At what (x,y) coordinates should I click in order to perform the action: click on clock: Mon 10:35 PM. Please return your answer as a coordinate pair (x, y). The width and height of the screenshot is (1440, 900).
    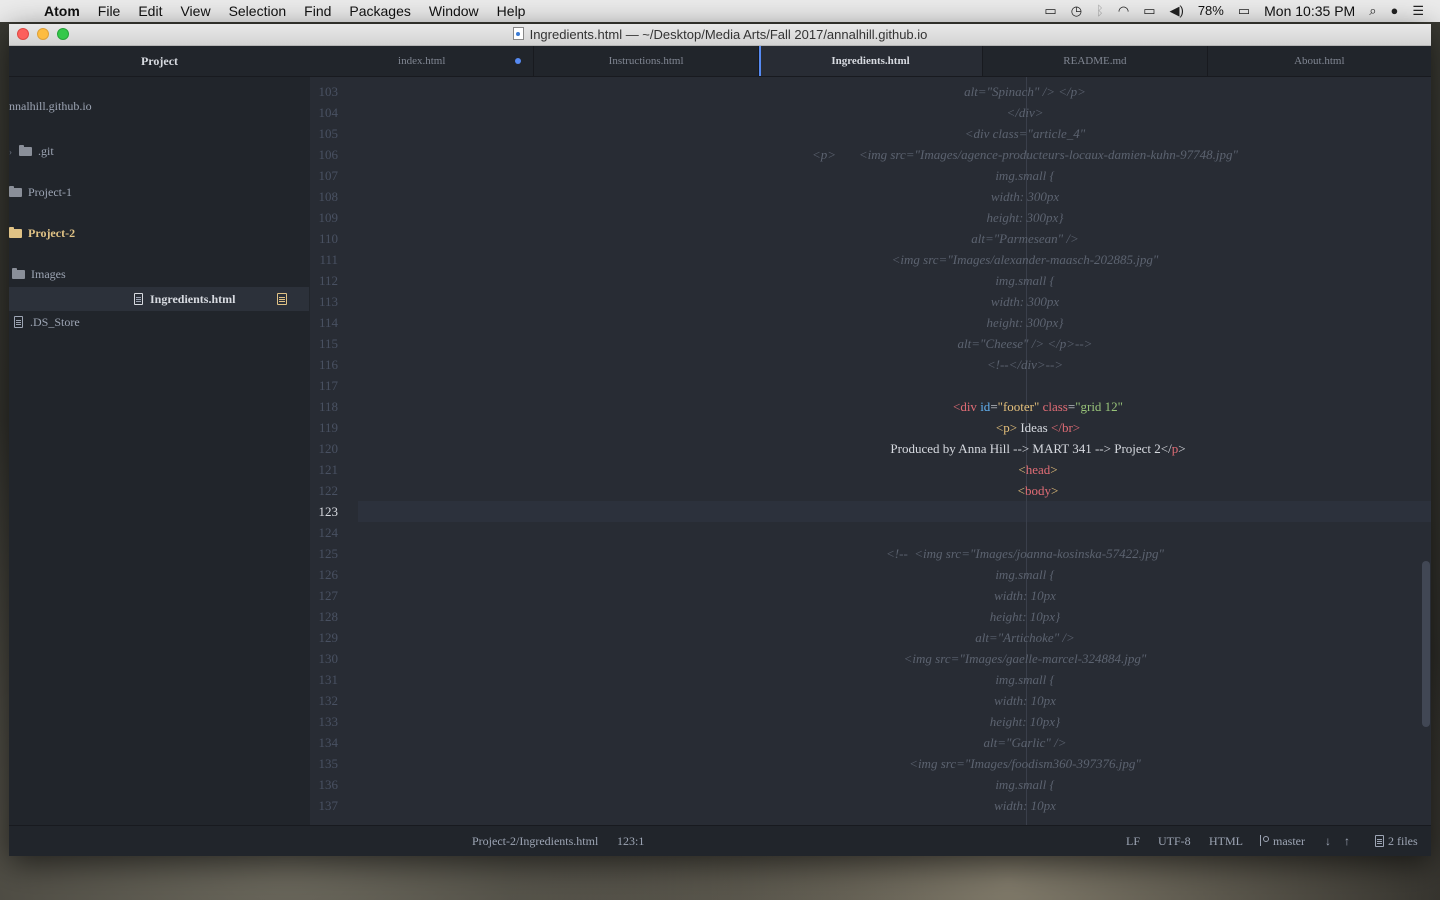
    Looking at the image, I should click on (1309, 11).